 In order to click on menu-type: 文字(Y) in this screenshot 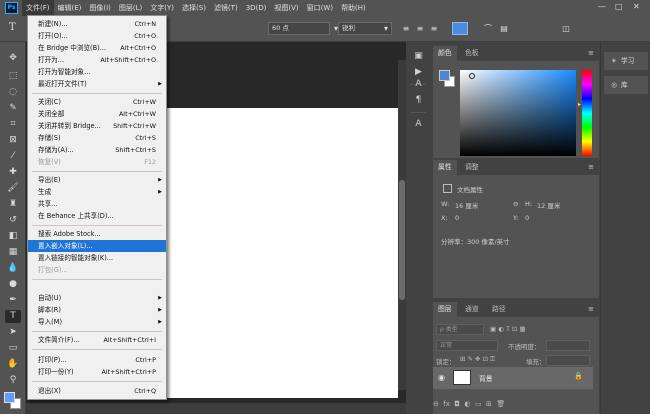, I will do `click(162, 8)`.